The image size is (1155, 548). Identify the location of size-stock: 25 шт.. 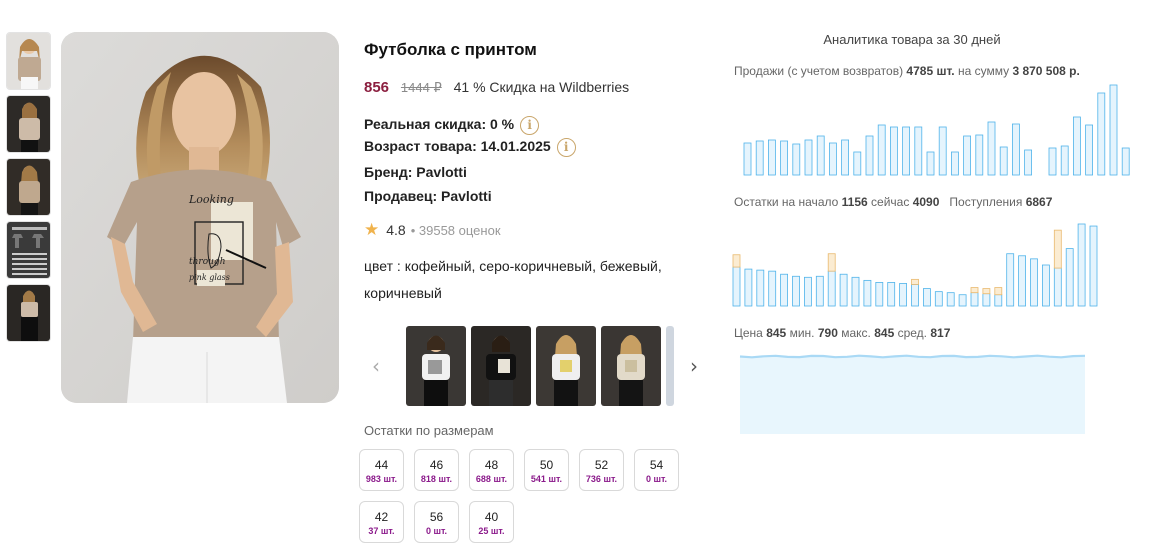
(491, 531).